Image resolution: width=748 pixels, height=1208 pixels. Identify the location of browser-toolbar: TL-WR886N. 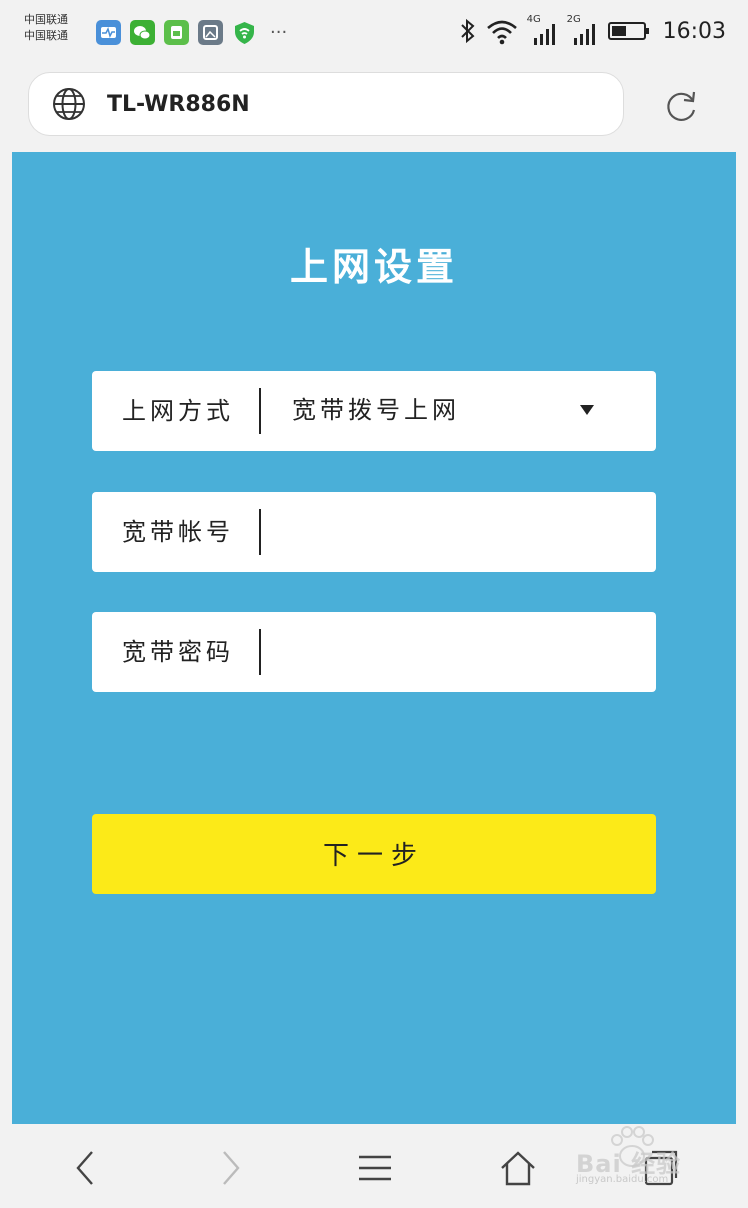
(374, 108).